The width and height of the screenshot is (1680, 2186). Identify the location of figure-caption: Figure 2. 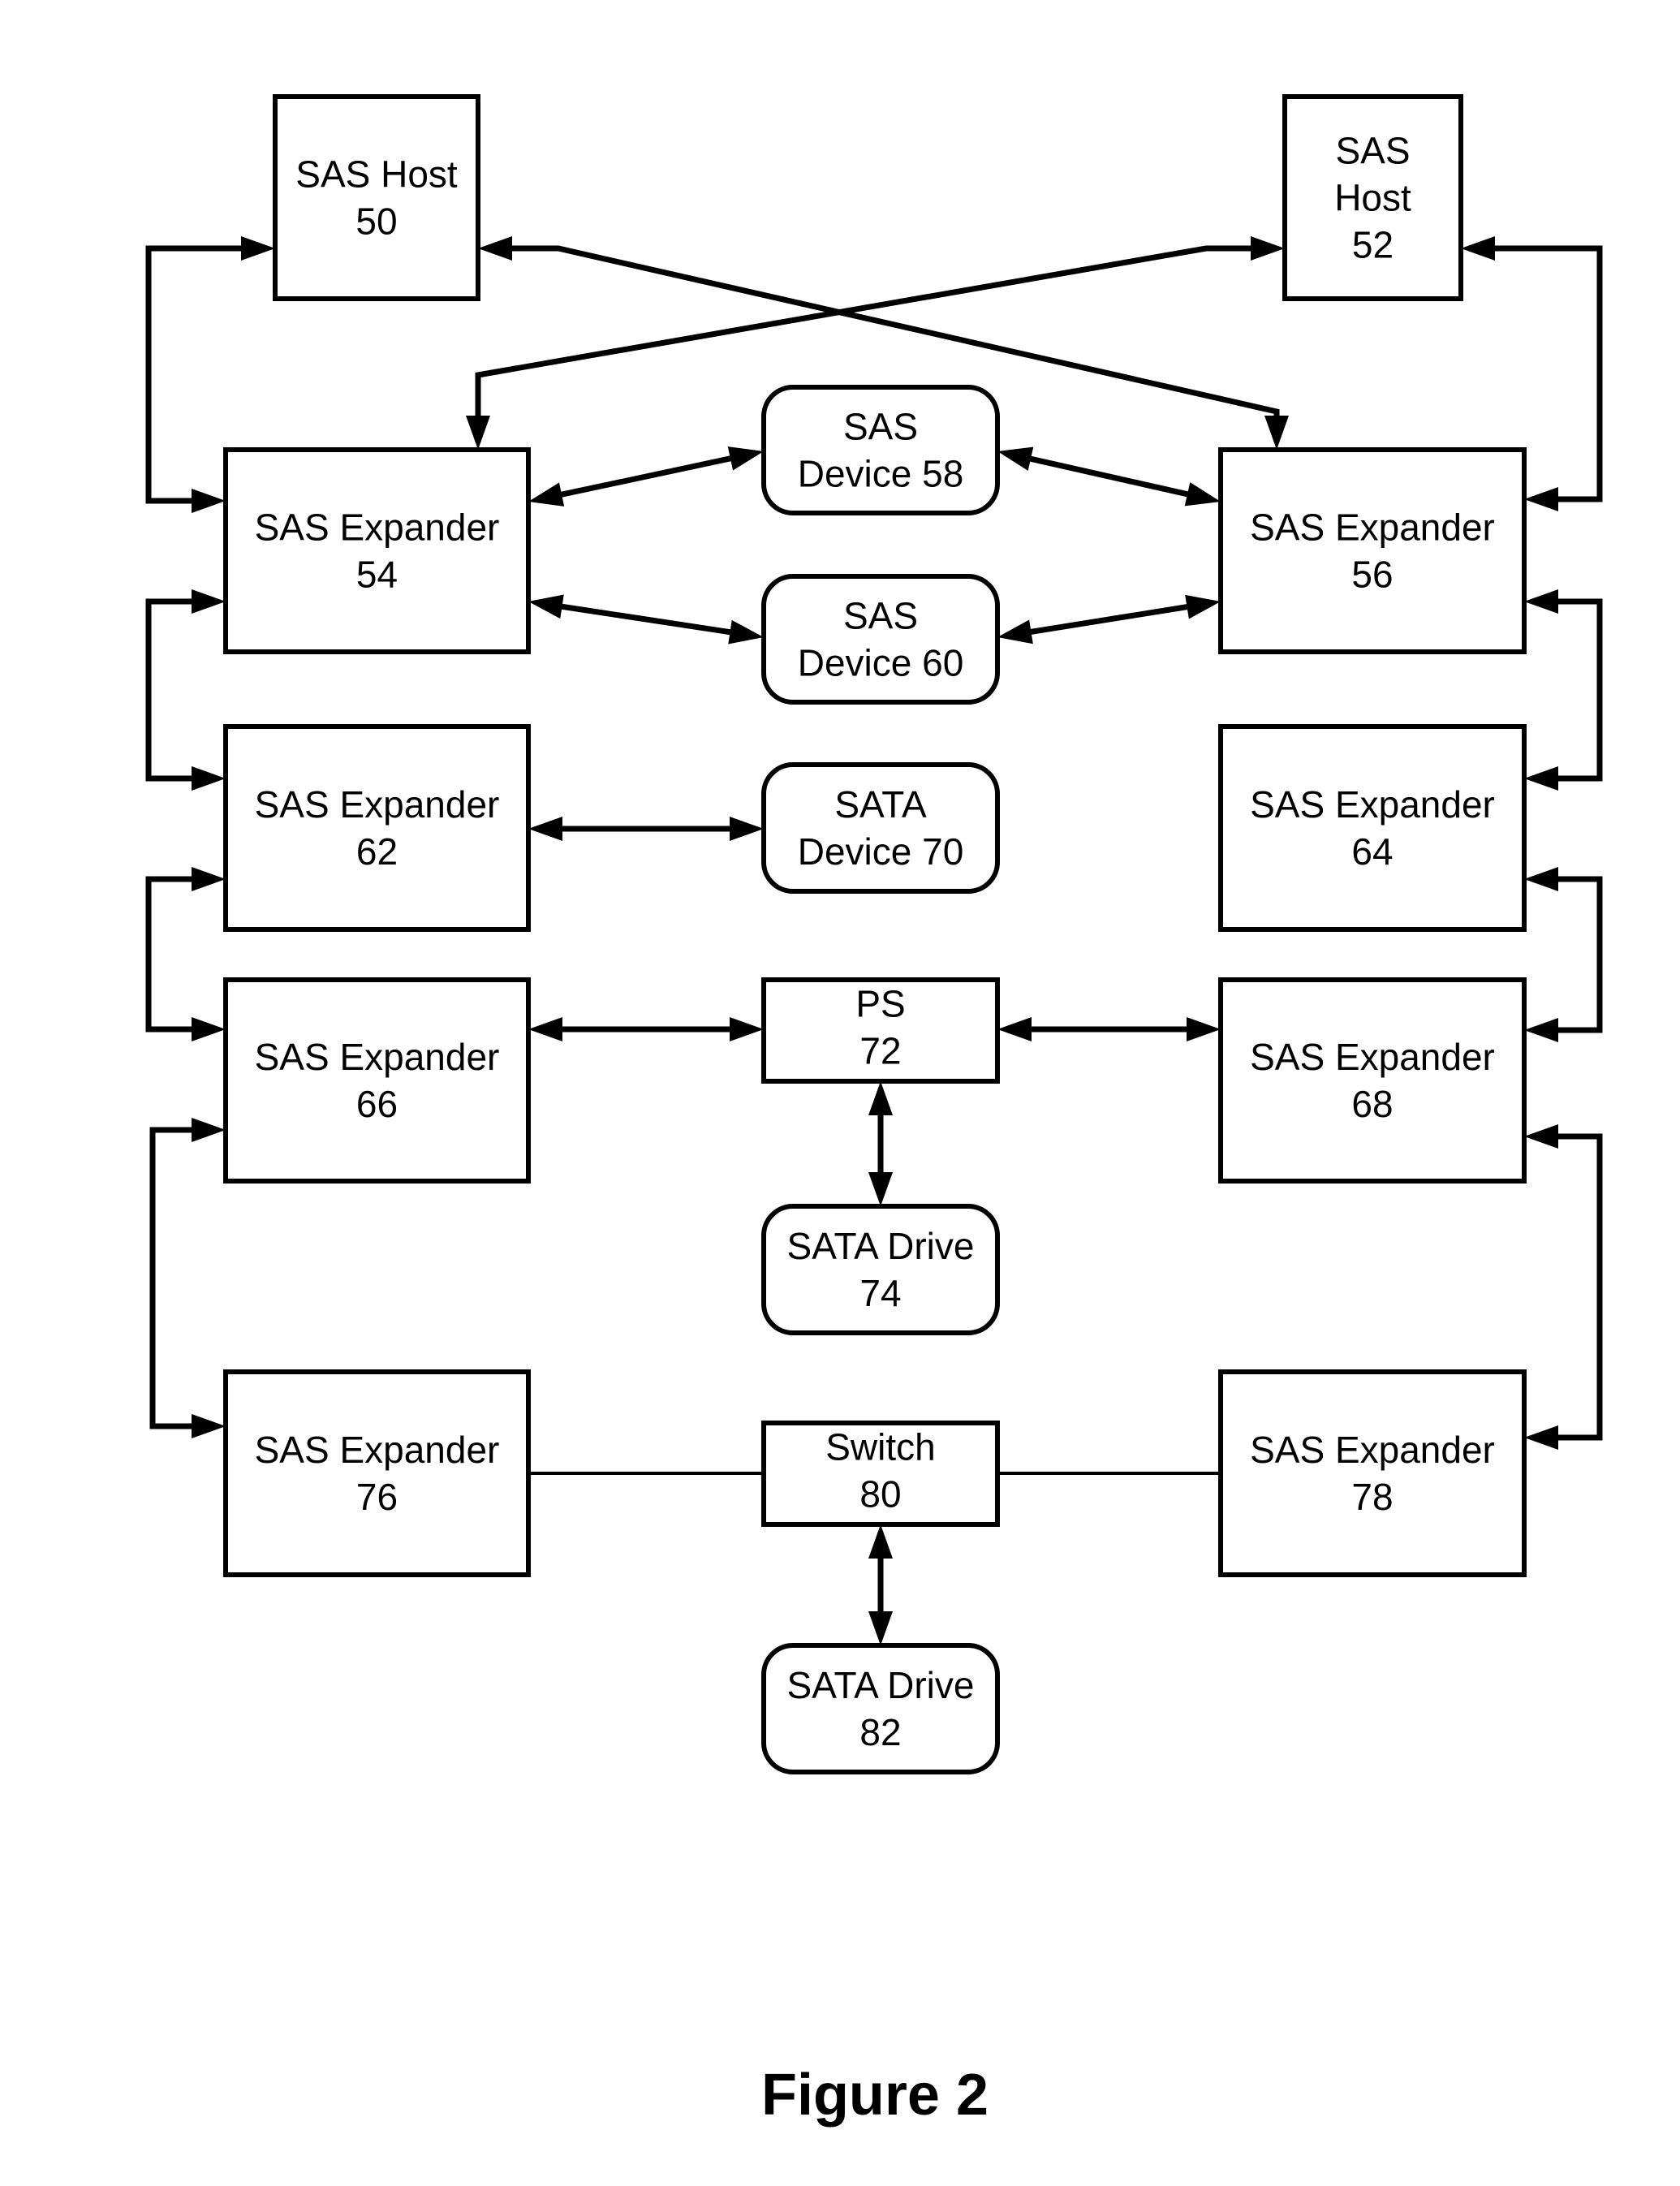
(875, 2095).